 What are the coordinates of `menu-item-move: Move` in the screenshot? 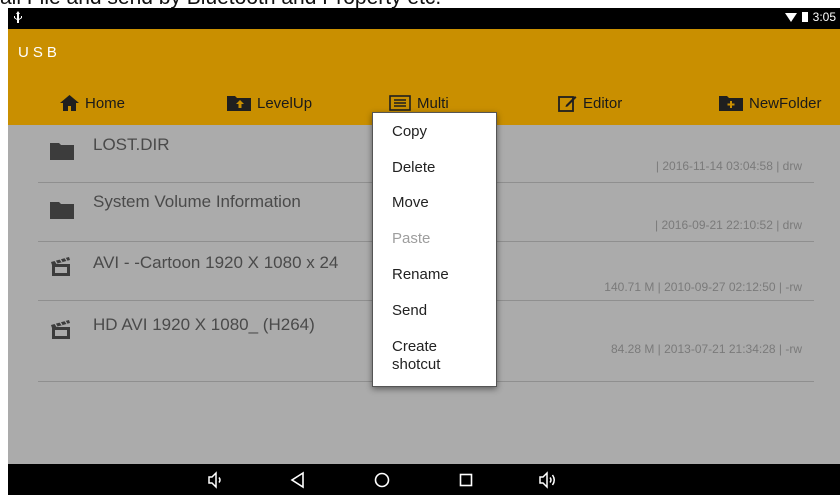 It's located at (410, 203).